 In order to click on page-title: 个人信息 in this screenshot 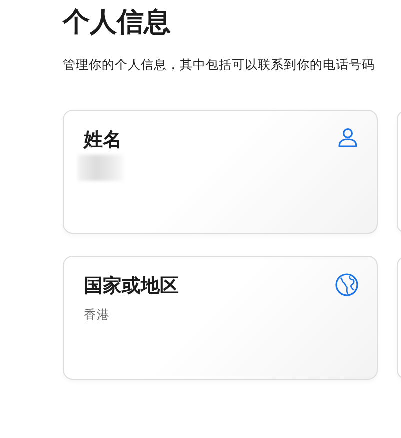, I will do `click(117, 23)`.